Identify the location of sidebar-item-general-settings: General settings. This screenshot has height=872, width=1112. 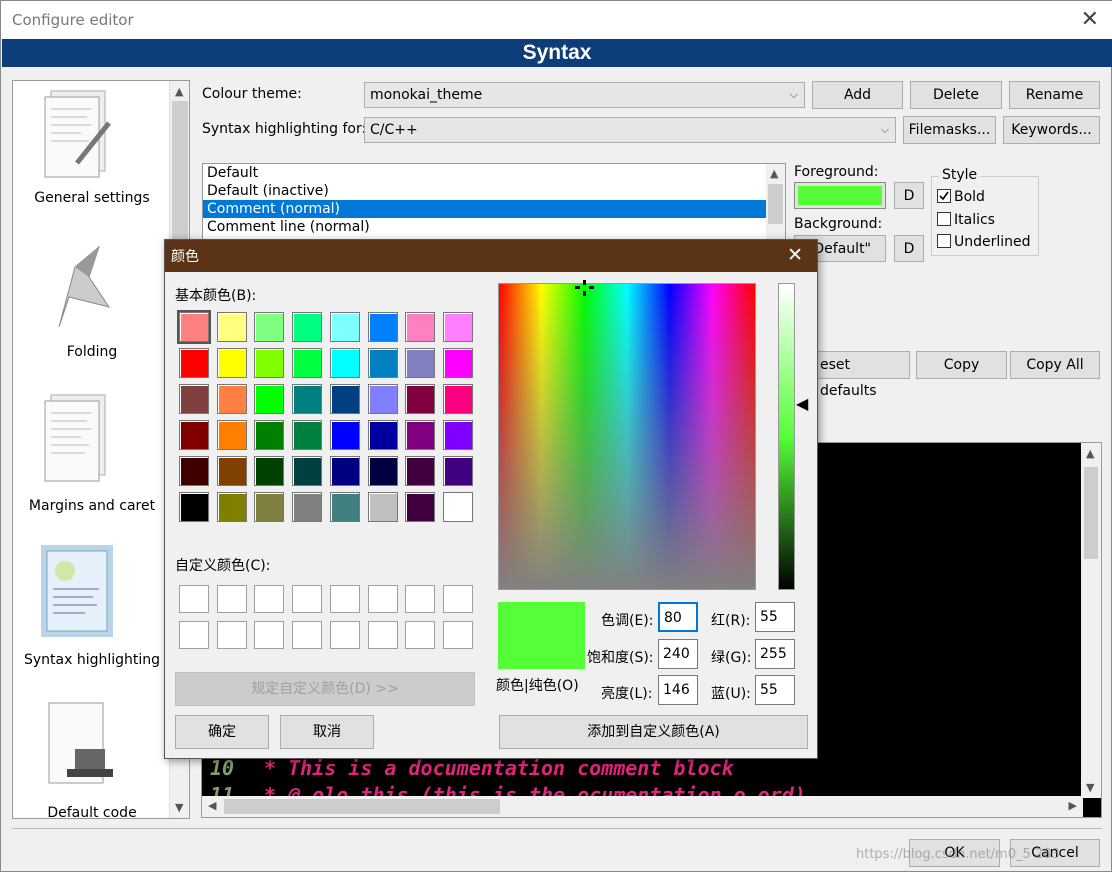
(92, 198).